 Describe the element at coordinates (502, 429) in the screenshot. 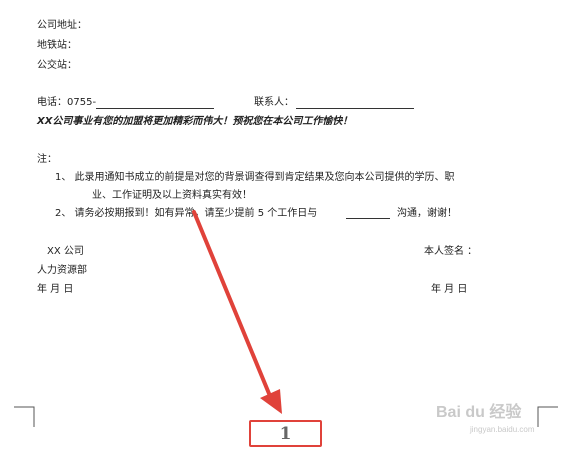

I see `watermark-url: jingyan.baidu.com` at that location.